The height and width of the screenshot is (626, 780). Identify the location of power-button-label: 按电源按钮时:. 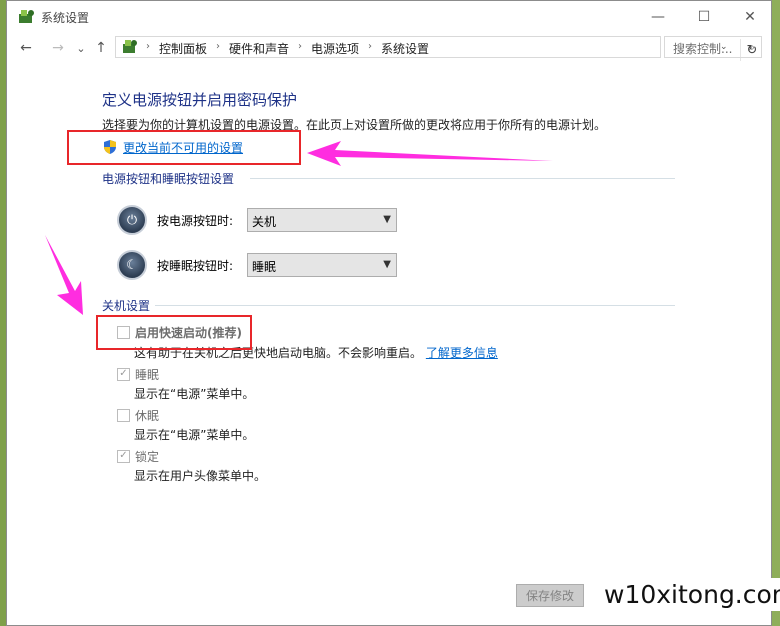
(195, 220).